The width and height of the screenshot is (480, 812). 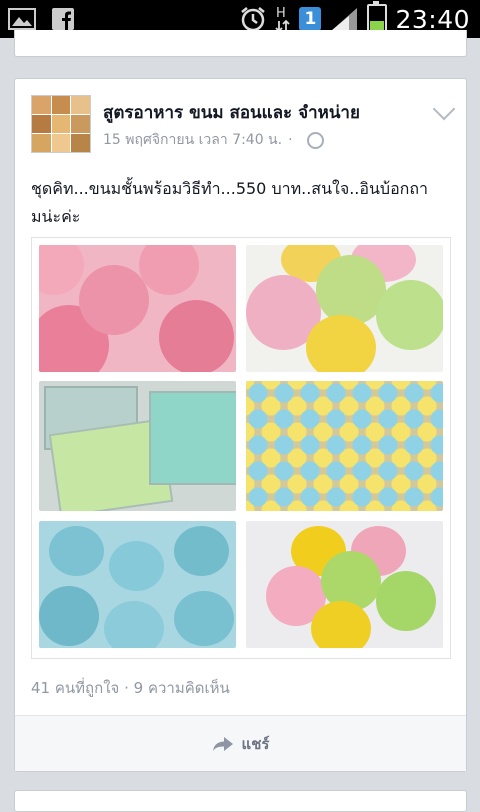 What do you see at coordinates (344, 584) in the screenshot?
I see `photo-four-rose-jelly` at bounding box center [344, 584].